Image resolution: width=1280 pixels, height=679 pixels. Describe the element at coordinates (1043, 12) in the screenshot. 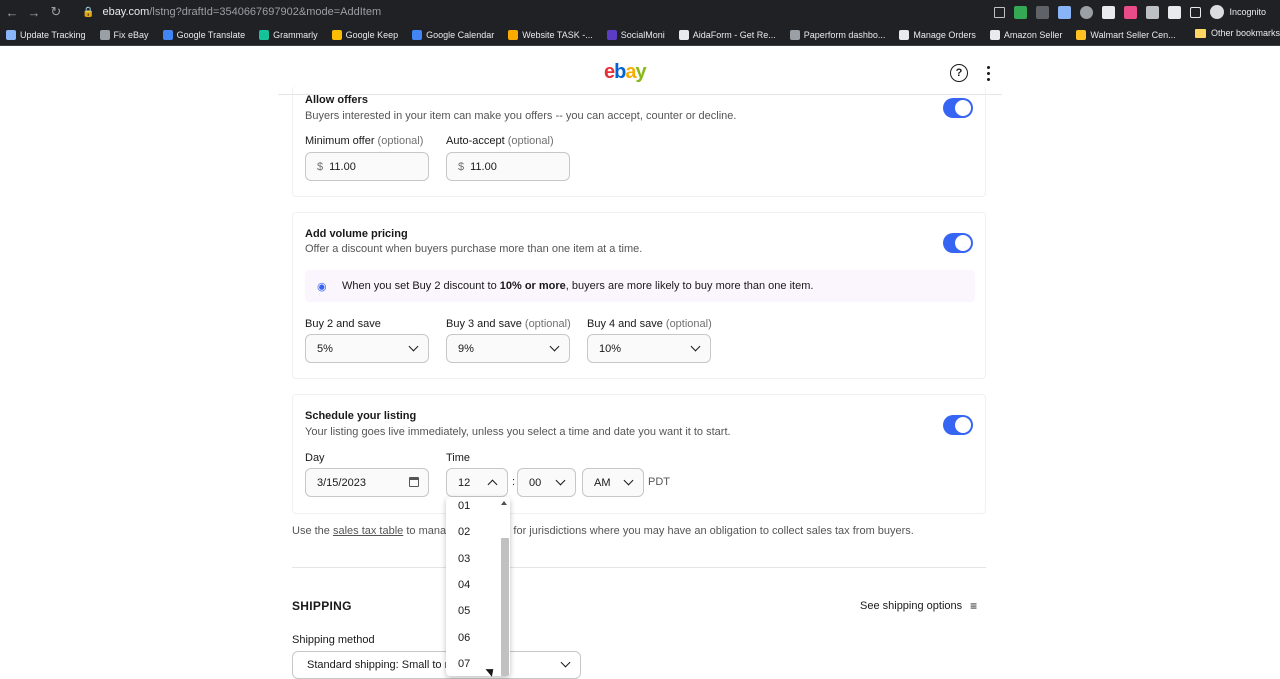

I see `extension-grid-icon` at that location.